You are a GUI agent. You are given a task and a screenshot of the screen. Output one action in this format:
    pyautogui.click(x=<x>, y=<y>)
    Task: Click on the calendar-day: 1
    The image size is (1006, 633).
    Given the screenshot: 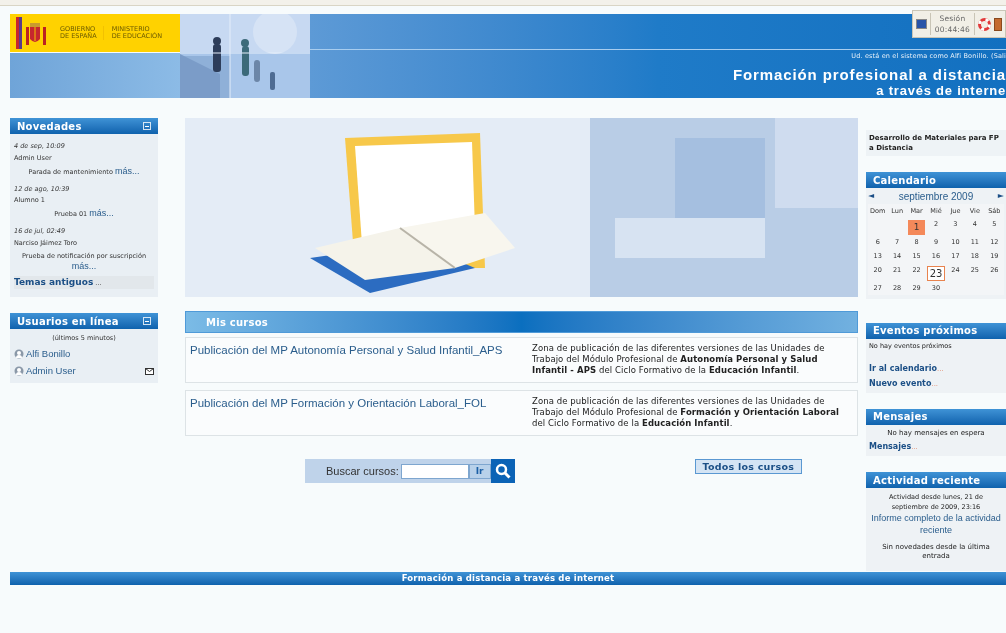 What is the action you would take?
    pyautogui.click(x=916, y=227)
    